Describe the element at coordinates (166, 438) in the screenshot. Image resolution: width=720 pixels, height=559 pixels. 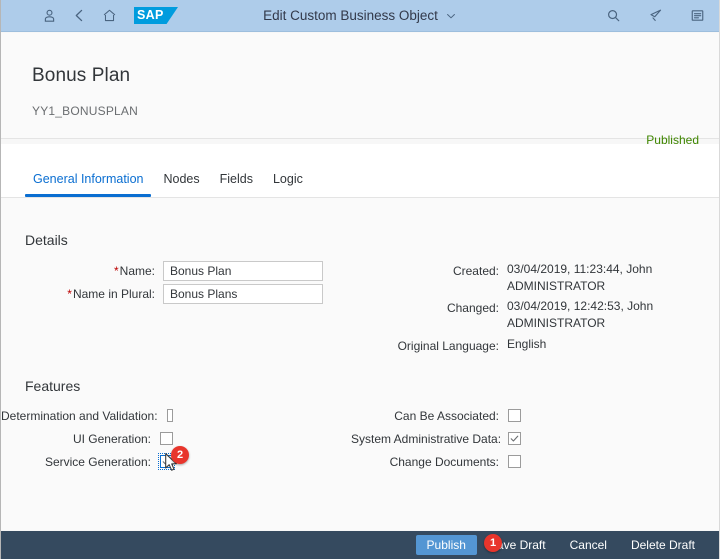
I see `ui-generation-checkbox` at that location.